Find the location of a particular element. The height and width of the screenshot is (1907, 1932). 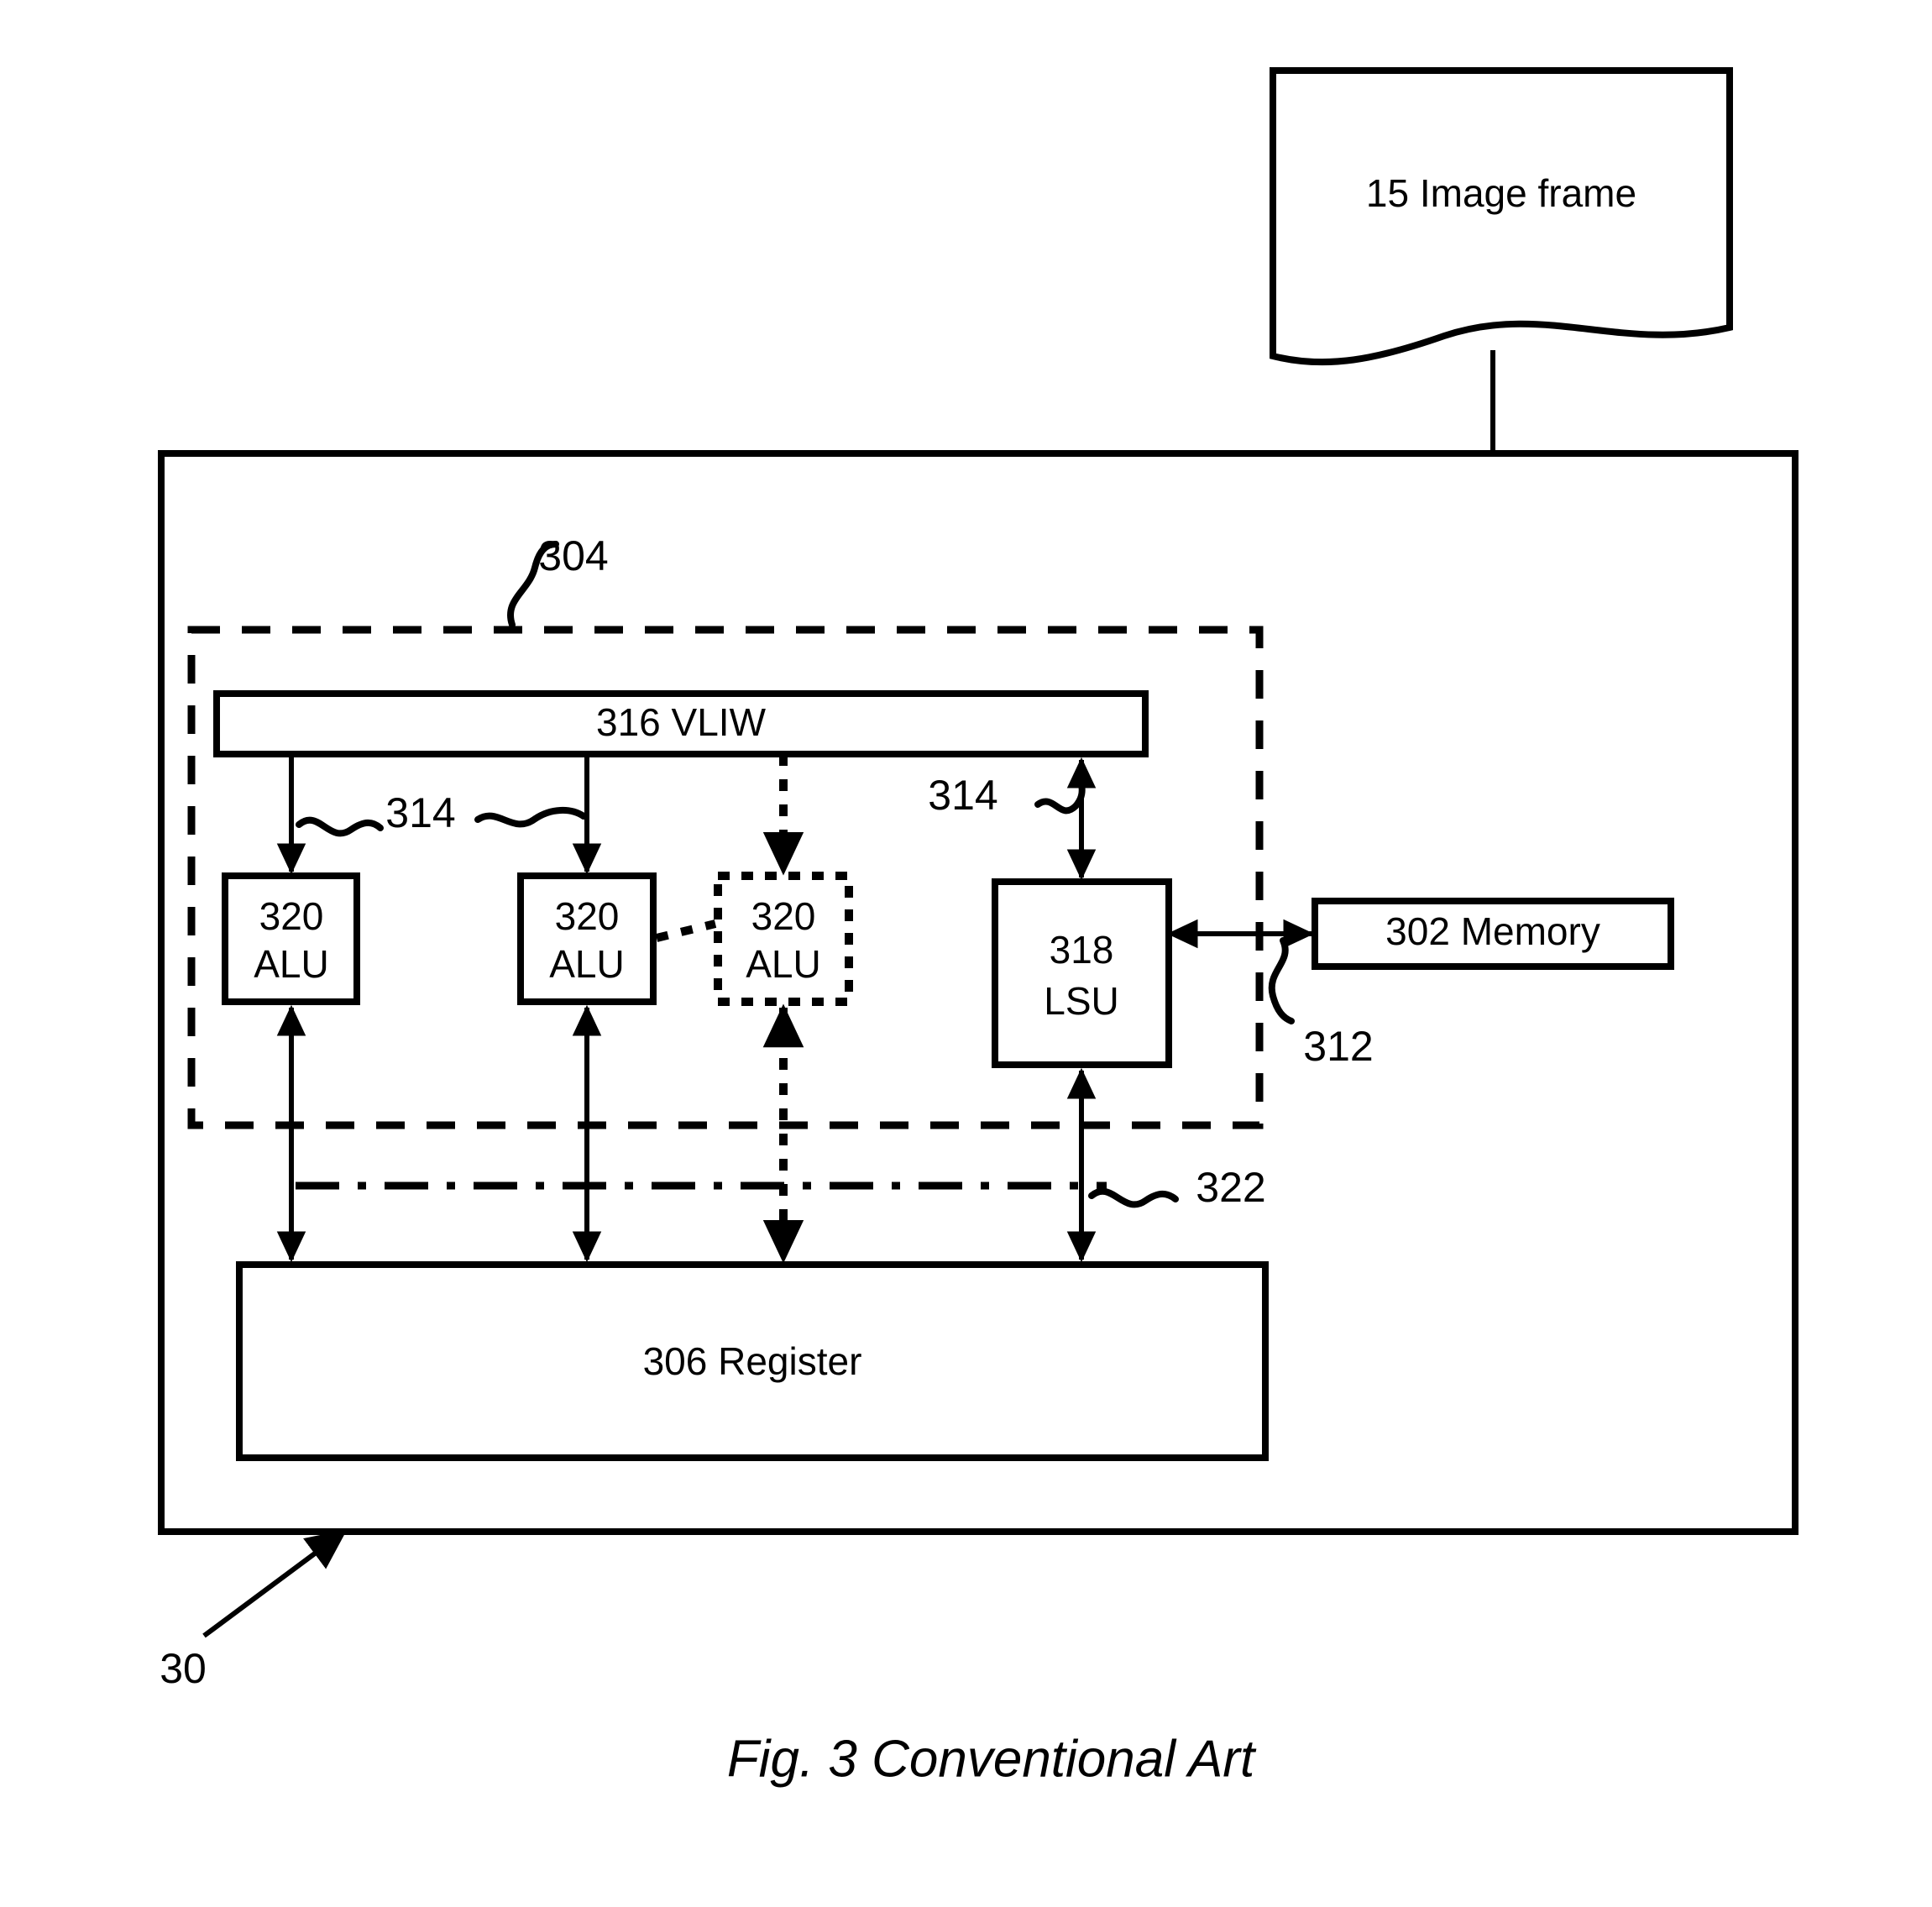

ref-numeral-314-right: 314 is located at coordinates (963, 795).